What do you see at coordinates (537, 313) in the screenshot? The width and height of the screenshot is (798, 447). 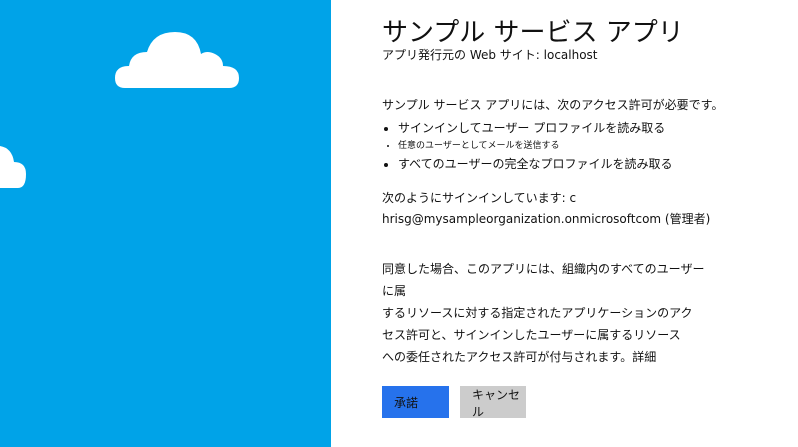 I see `consent-line: するリソースに対する指定されたアプリケーションのアク` at bounding box center [537, 313].